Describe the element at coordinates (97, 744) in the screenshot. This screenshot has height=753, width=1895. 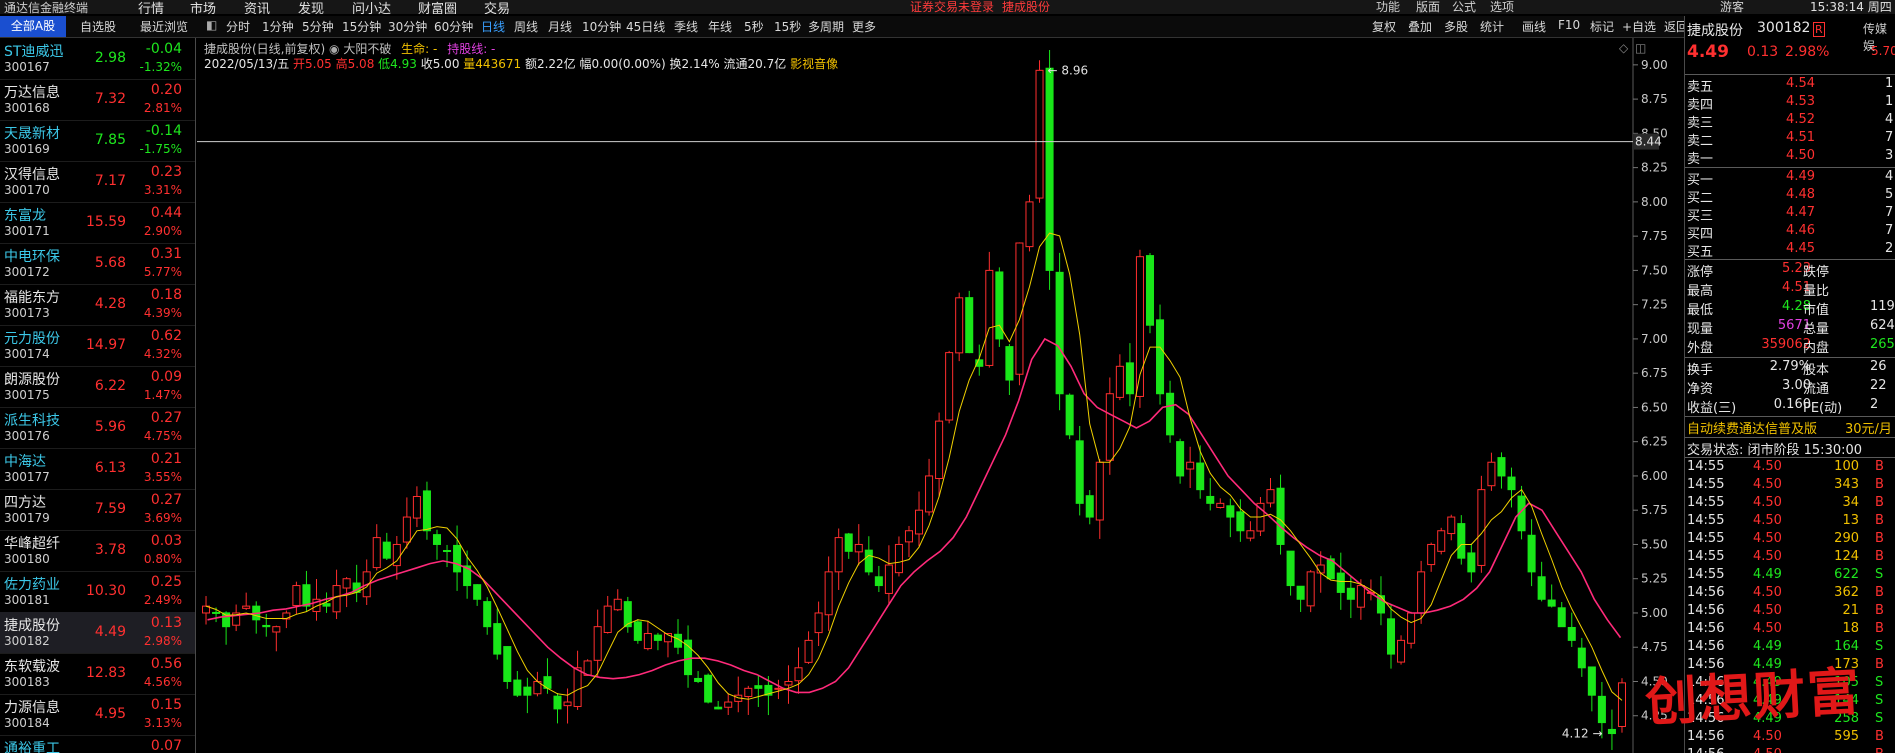
I see `stock-row: 通裕重工 0.07` at that location.